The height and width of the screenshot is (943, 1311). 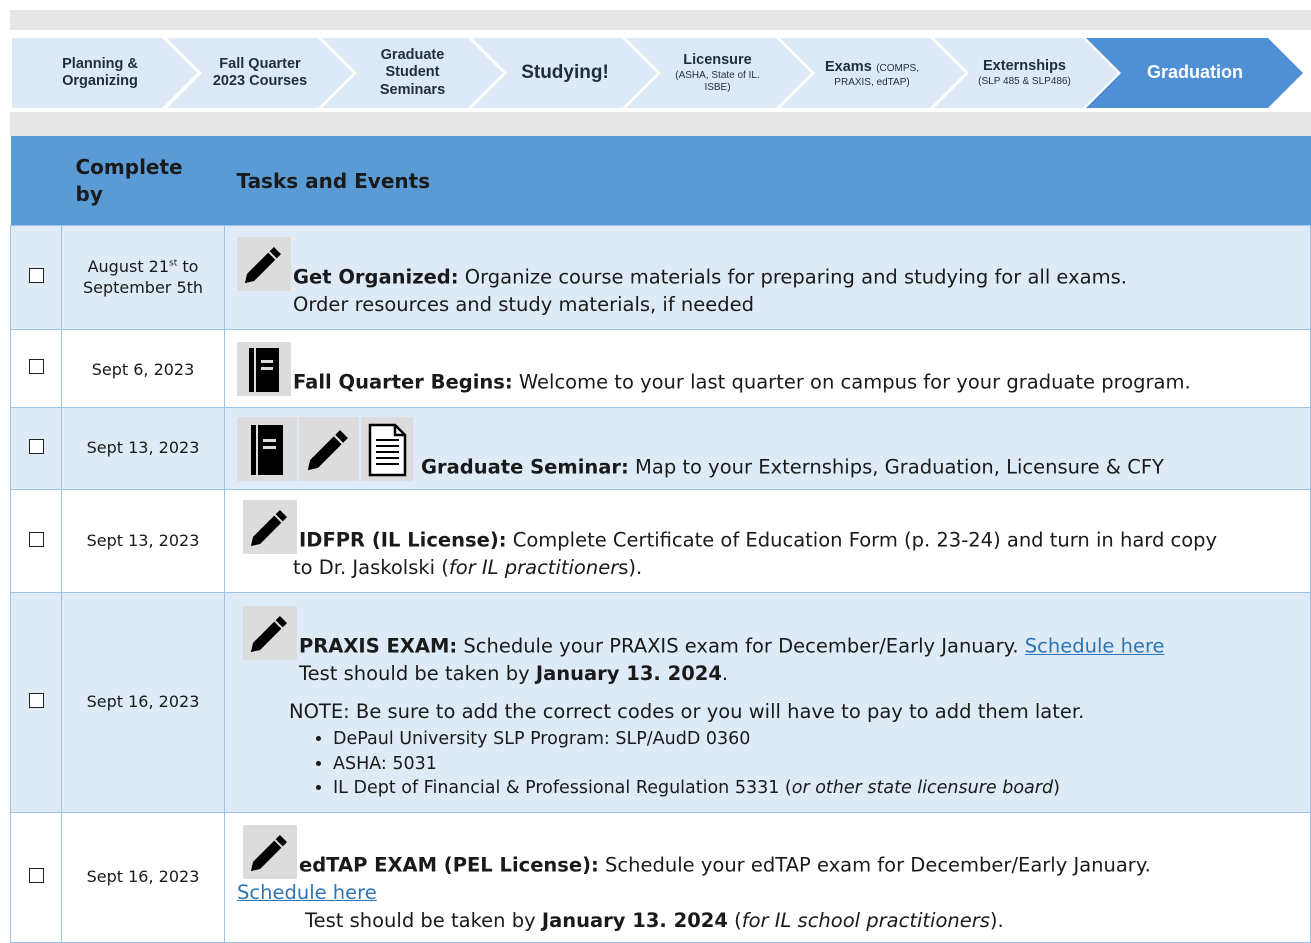 What do you see at coordinates (143, 287) in the screenshot?
I see `row1-date-c: September 5th` at bounding box center [143, 287].